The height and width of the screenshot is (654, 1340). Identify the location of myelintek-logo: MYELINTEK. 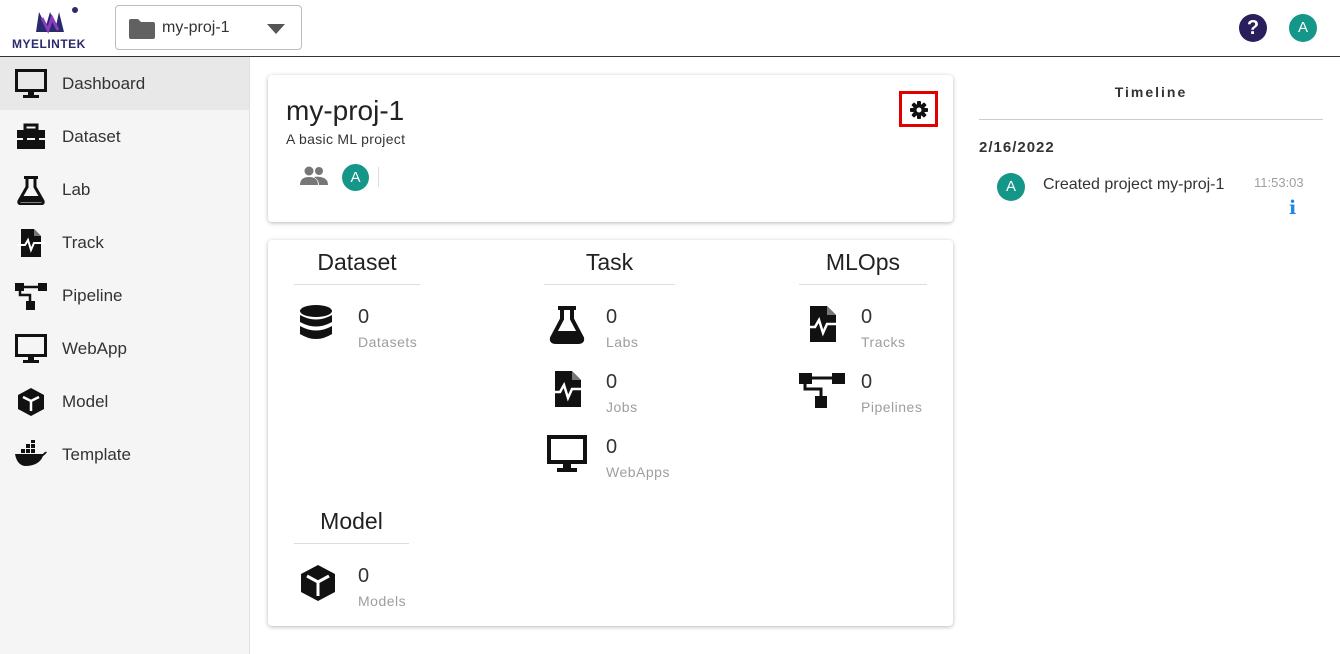
(56, 29).